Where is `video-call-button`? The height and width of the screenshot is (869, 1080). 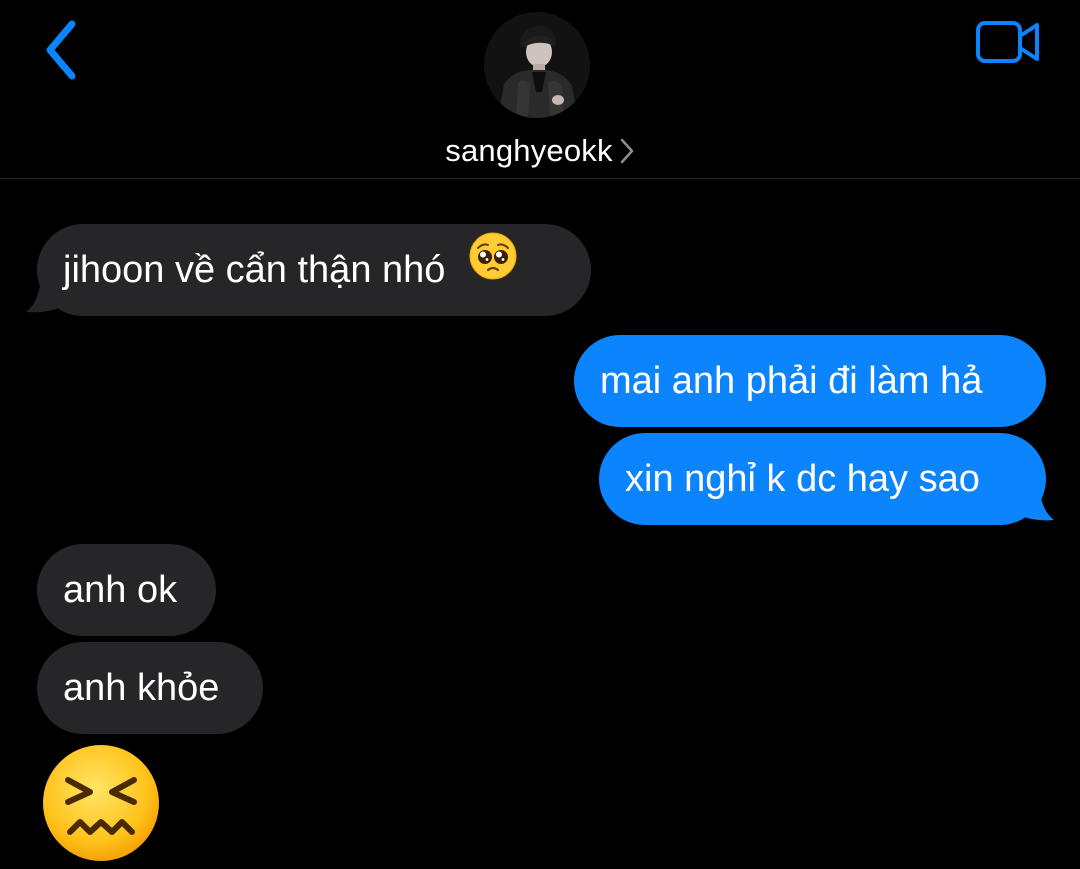
video-call-button is located at coordinates (1008, 42).